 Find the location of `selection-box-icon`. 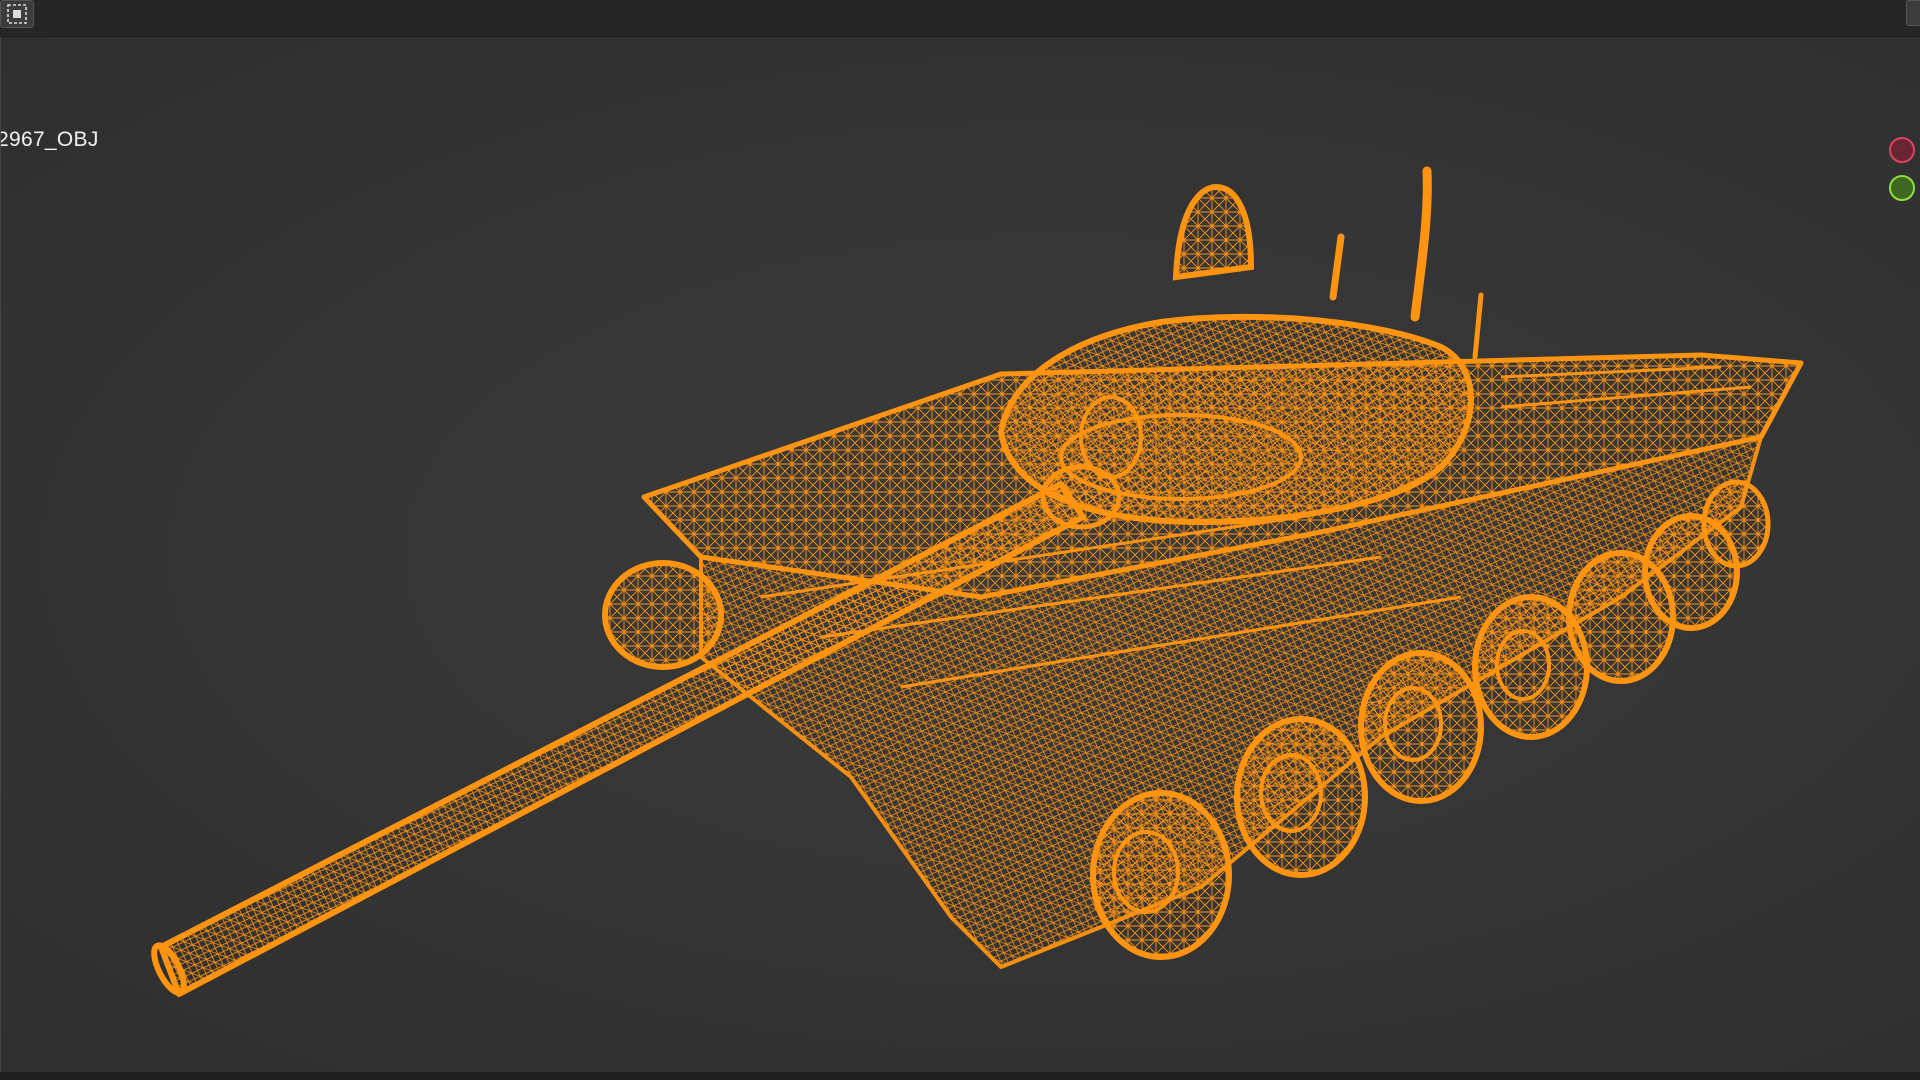

selection-box-icon is located at coordinates (17, 14).